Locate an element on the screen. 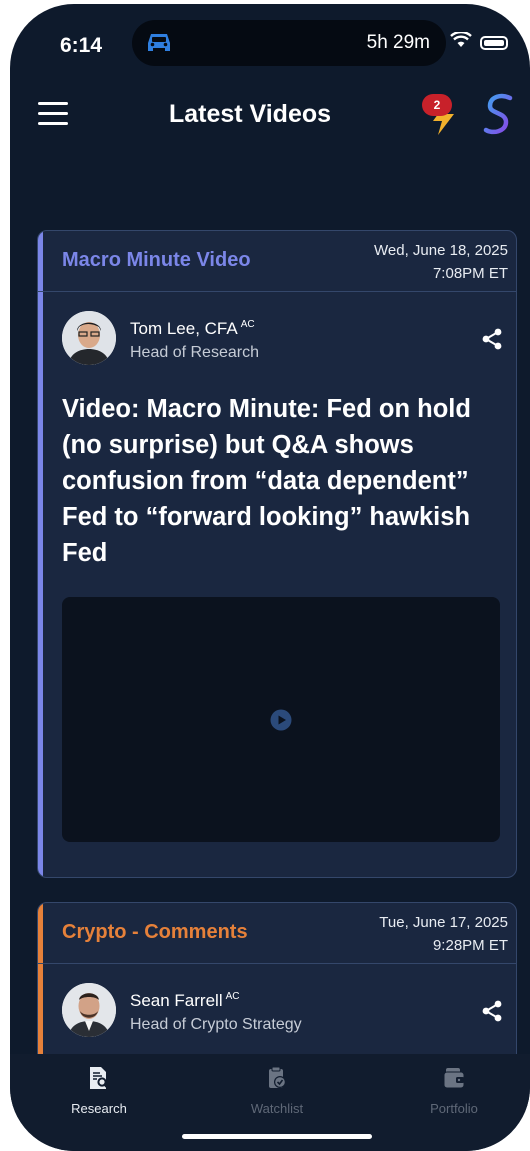 The image size is (530, 1151). tab-research: Research is located at coordinates (99, 1091).